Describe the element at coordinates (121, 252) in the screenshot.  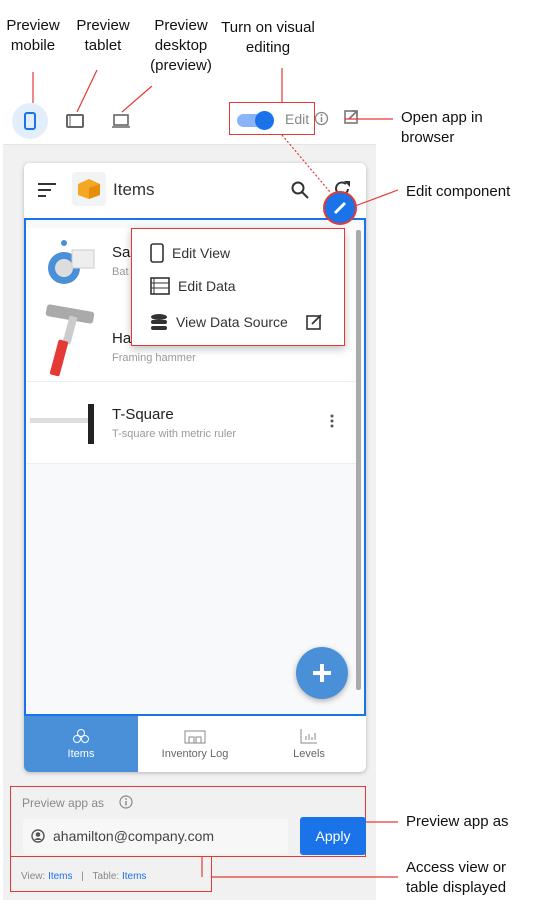
I see `item-title: Sa` at that location.